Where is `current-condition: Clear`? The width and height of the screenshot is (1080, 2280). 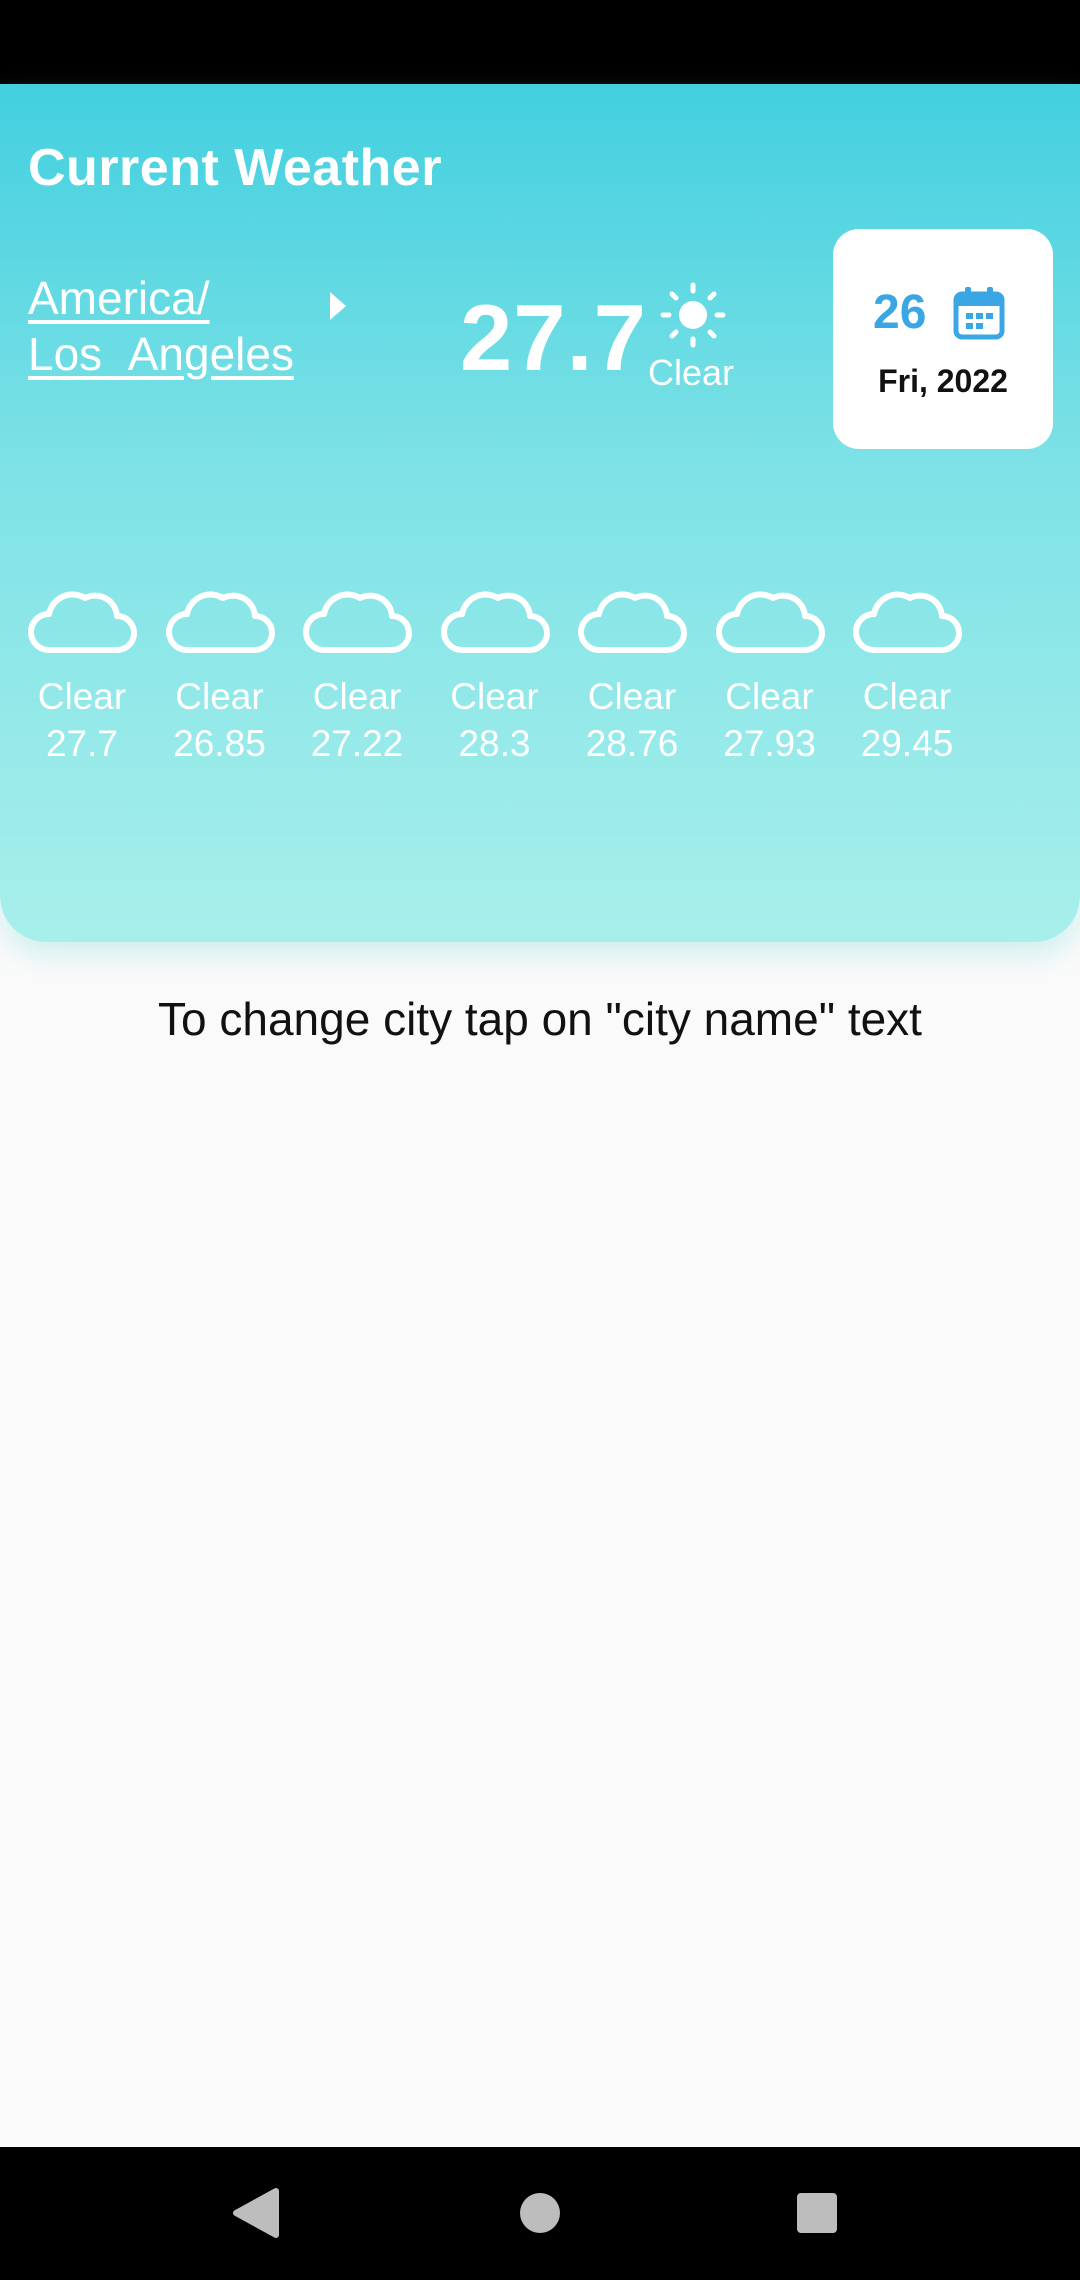
current-condition: Clear is located at coordinates (691, 372).